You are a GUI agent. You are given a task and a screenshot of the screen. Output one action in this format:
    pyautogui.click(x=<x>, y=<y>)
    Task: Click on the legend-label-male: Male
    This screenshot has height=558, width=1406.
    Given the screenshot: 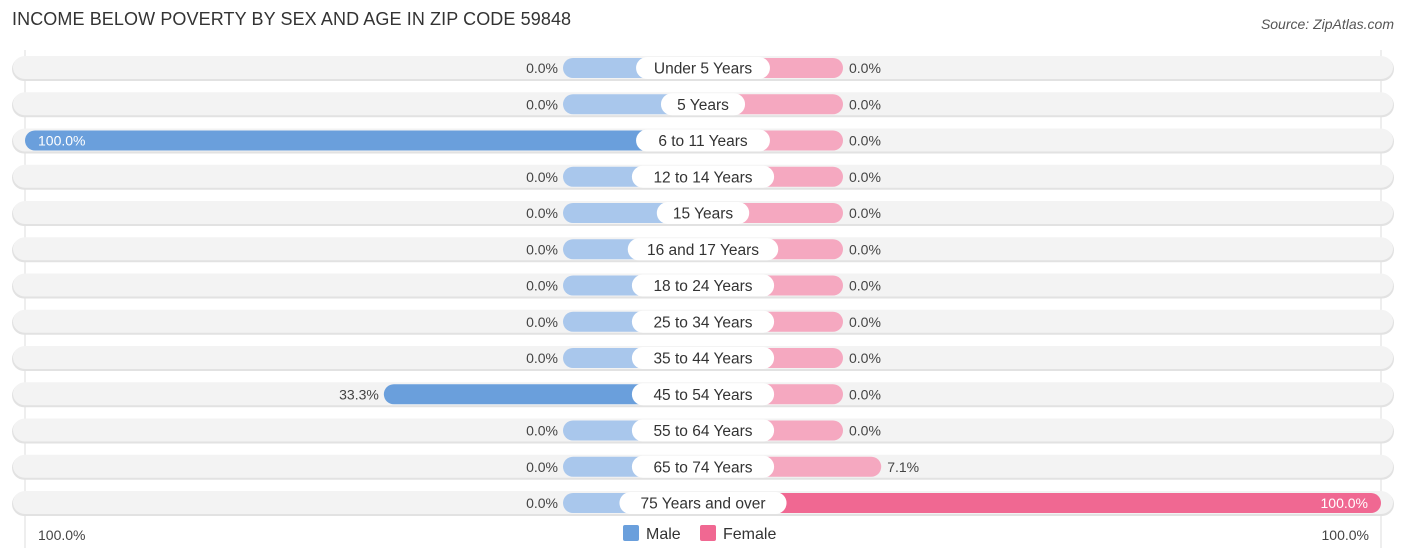 What is the action you would take?
    pyautogui.click(x=663, y=534)
    